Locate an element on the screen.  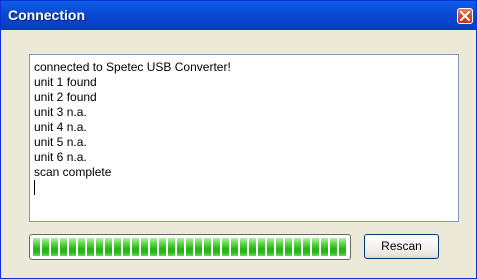
log-line: unit 6 n.a. is located at coordinates (60, 157).